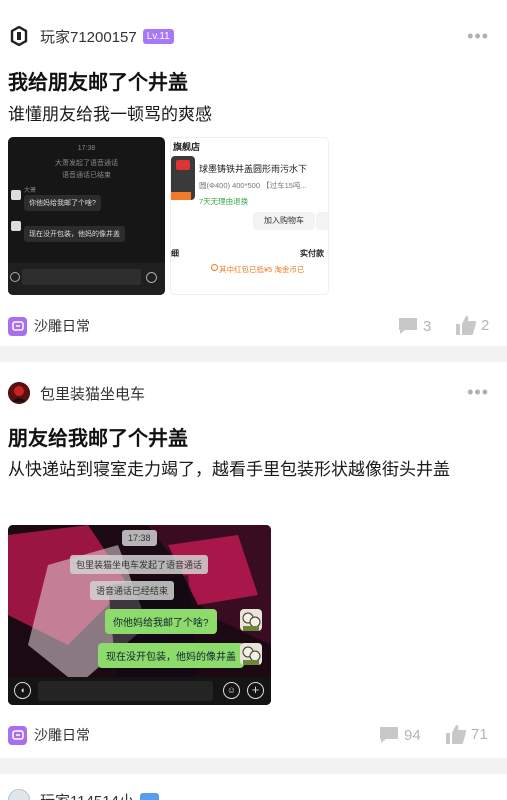 The width and height of the screenshot is (507, 800). Describe the element at coordinates (98, 436) in the screenshot. I see `post-title: 朋友给我邮了个井盖` at that location.